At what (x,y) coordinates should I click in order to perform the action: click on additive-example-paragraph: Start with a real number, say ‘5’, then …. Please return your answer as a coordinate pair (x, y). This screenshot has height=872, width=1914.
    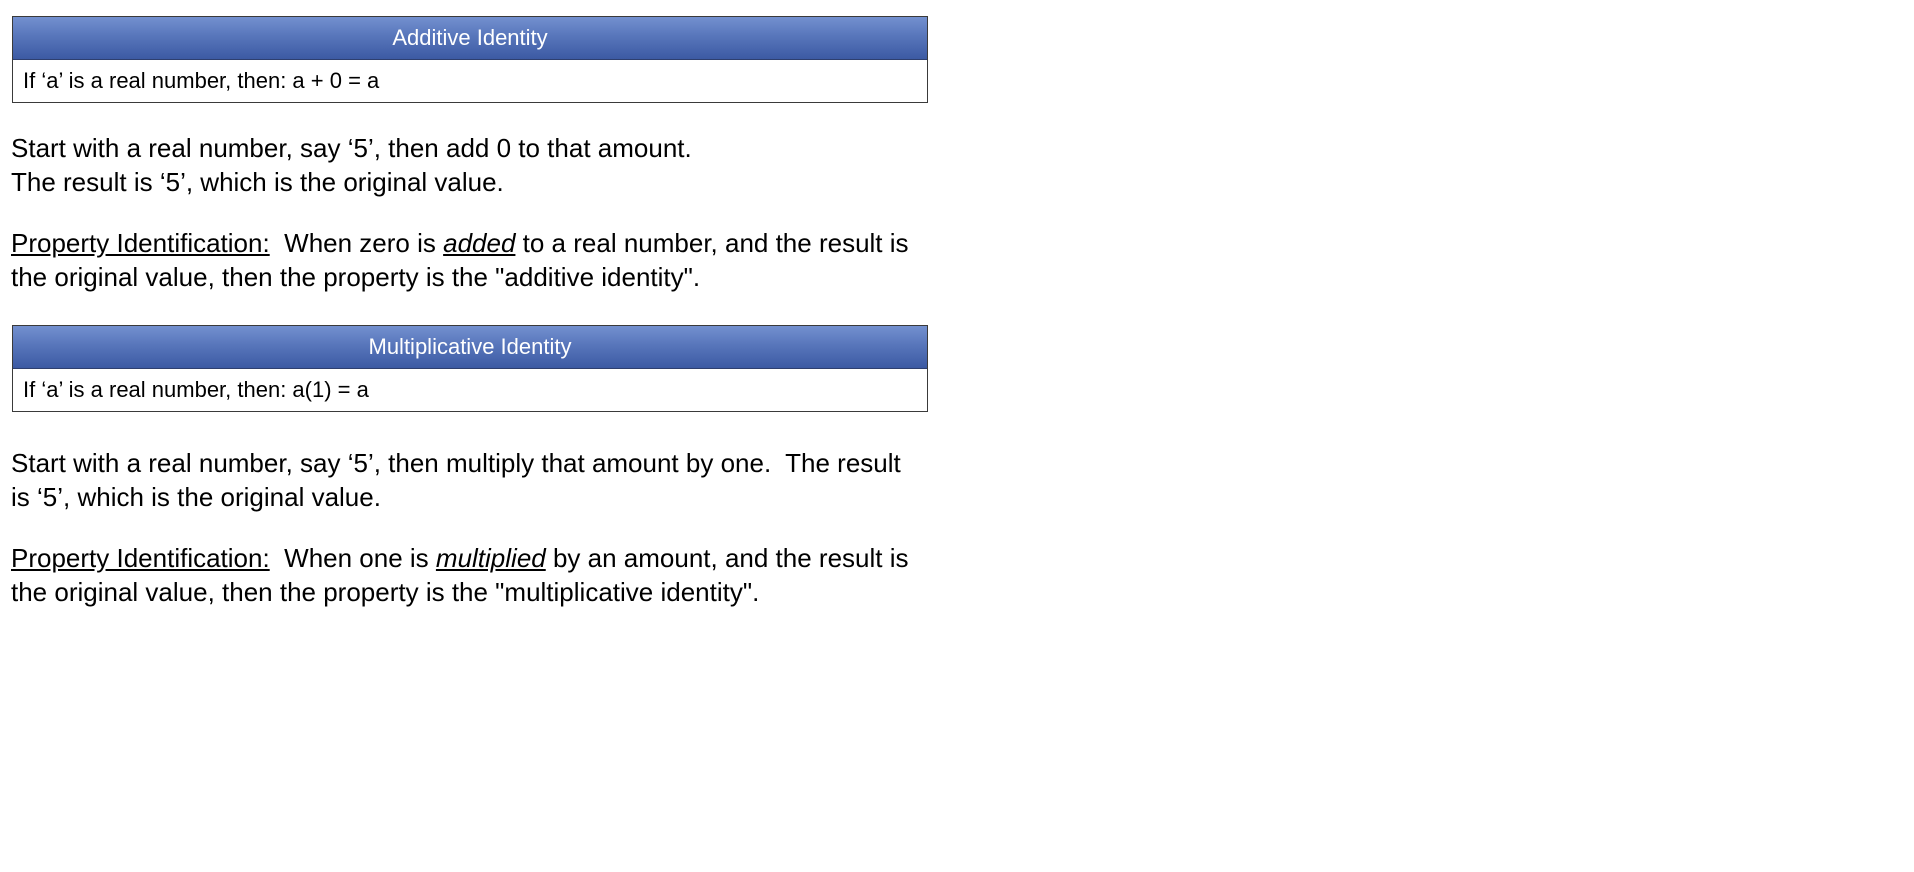
    Looking at the image, I should click on (511, 165).